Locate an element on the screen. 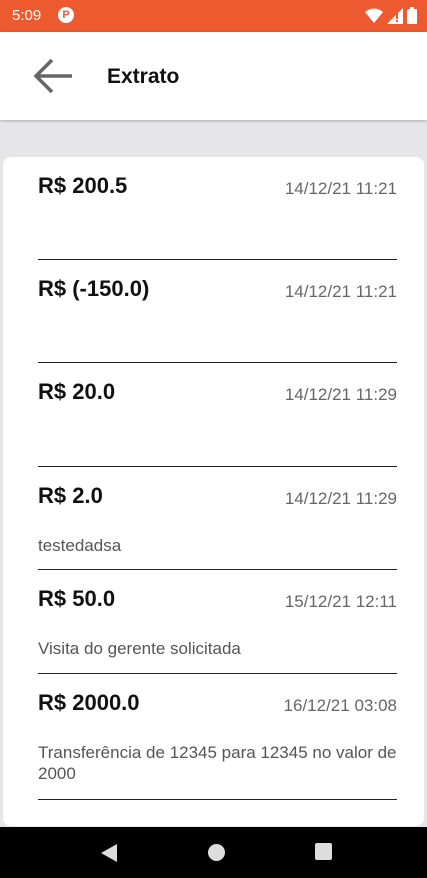  signal-icon is located at coordinates (395, 15).